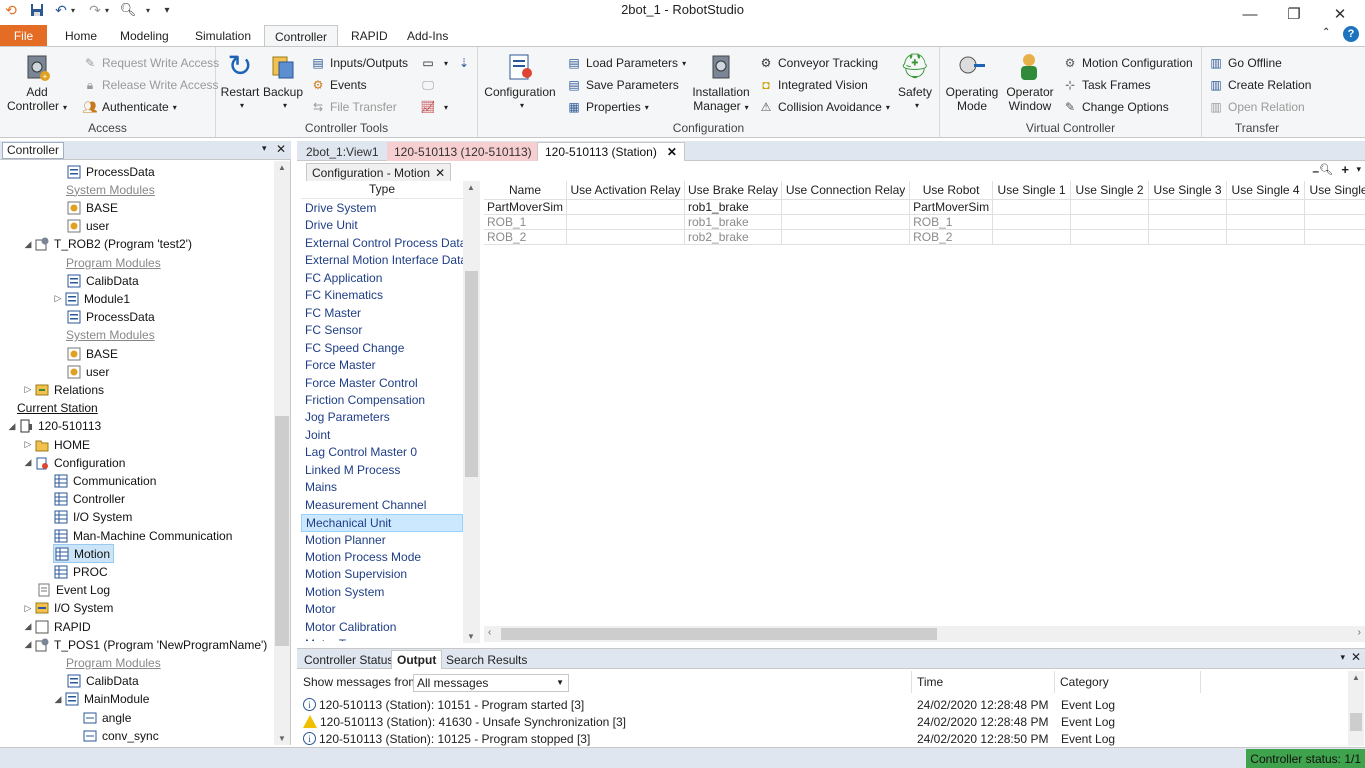 The image size is (1365, 768). Describe the element at coordinates (382, 436) in the screenshot. I see `type-list-item: Joint` at that location.